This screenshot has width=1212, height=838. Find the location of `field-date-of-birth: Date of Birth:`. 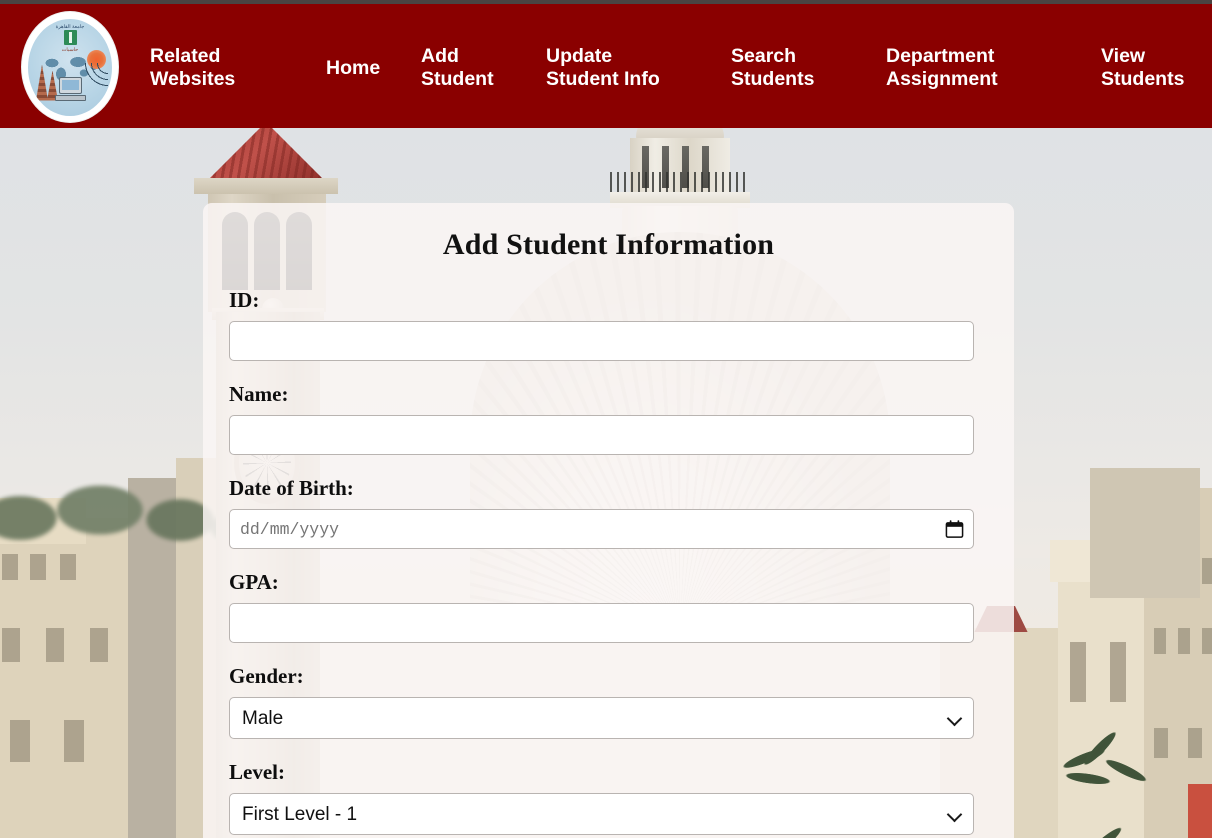

field-date-of-birth: Date of Birth: is located at coordinates (608, 512).